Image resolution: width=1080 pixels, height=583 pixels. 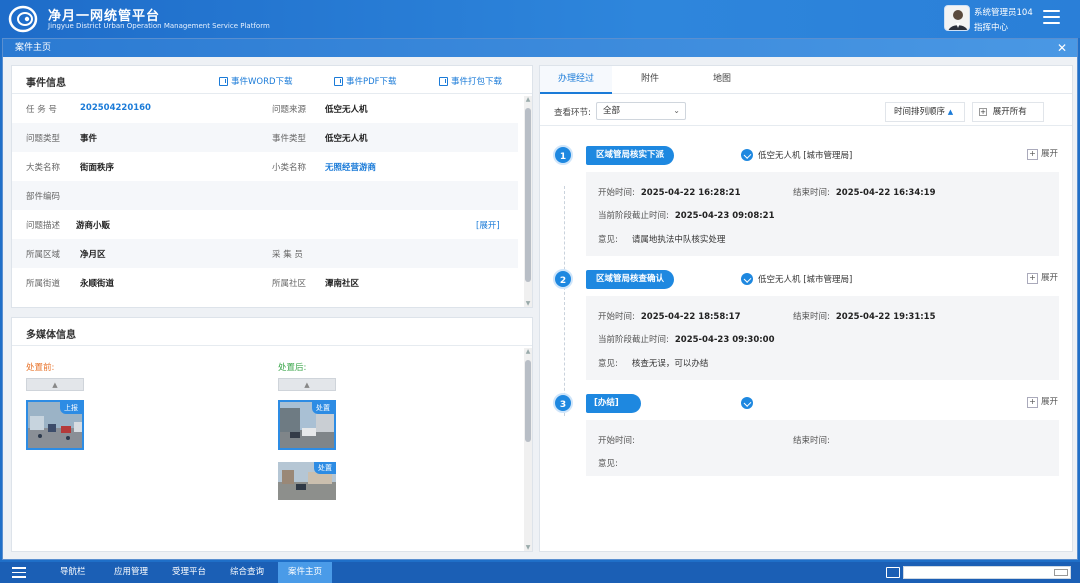 I want to click on tab-process: 办理经过, so click(x=576, y=80).